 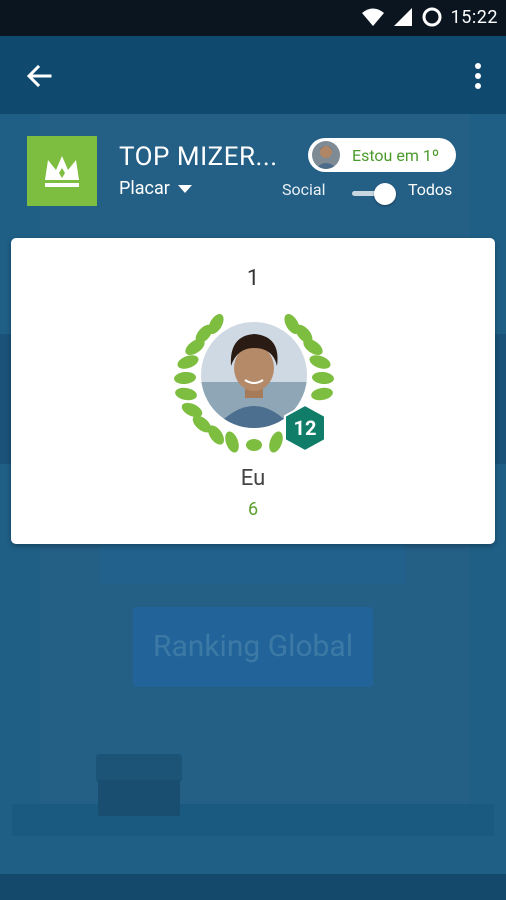 I want to click on battery-icon, so click(x=432, y=17).